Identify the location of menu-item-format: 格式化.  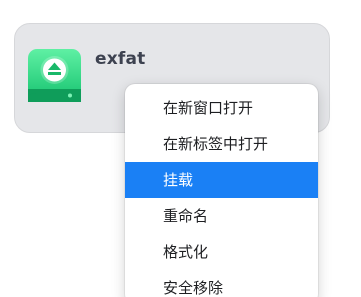
(221, 252).